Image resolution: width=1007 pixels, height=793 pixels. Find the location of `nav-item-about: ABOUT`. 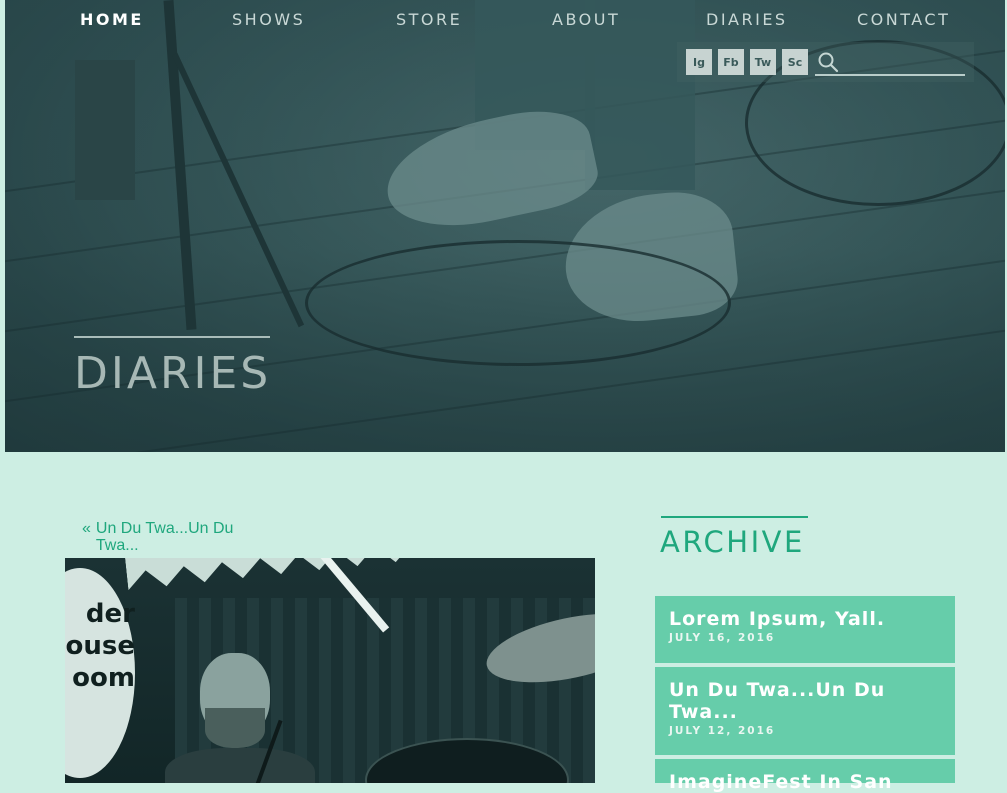

nav-item-about: ABOUT is located at coordinates (586, 19).